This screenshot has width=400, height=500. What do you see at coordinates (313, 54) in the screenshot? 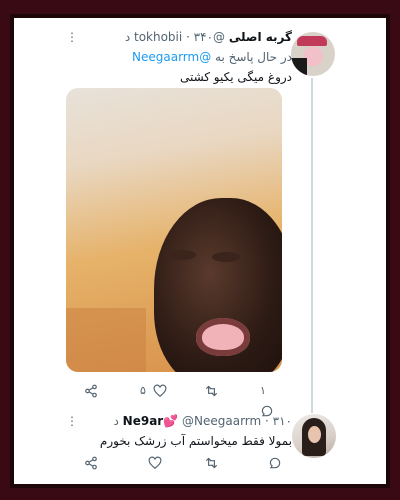
I see `avatar-tokhobii` at bounding box center [313, 54].